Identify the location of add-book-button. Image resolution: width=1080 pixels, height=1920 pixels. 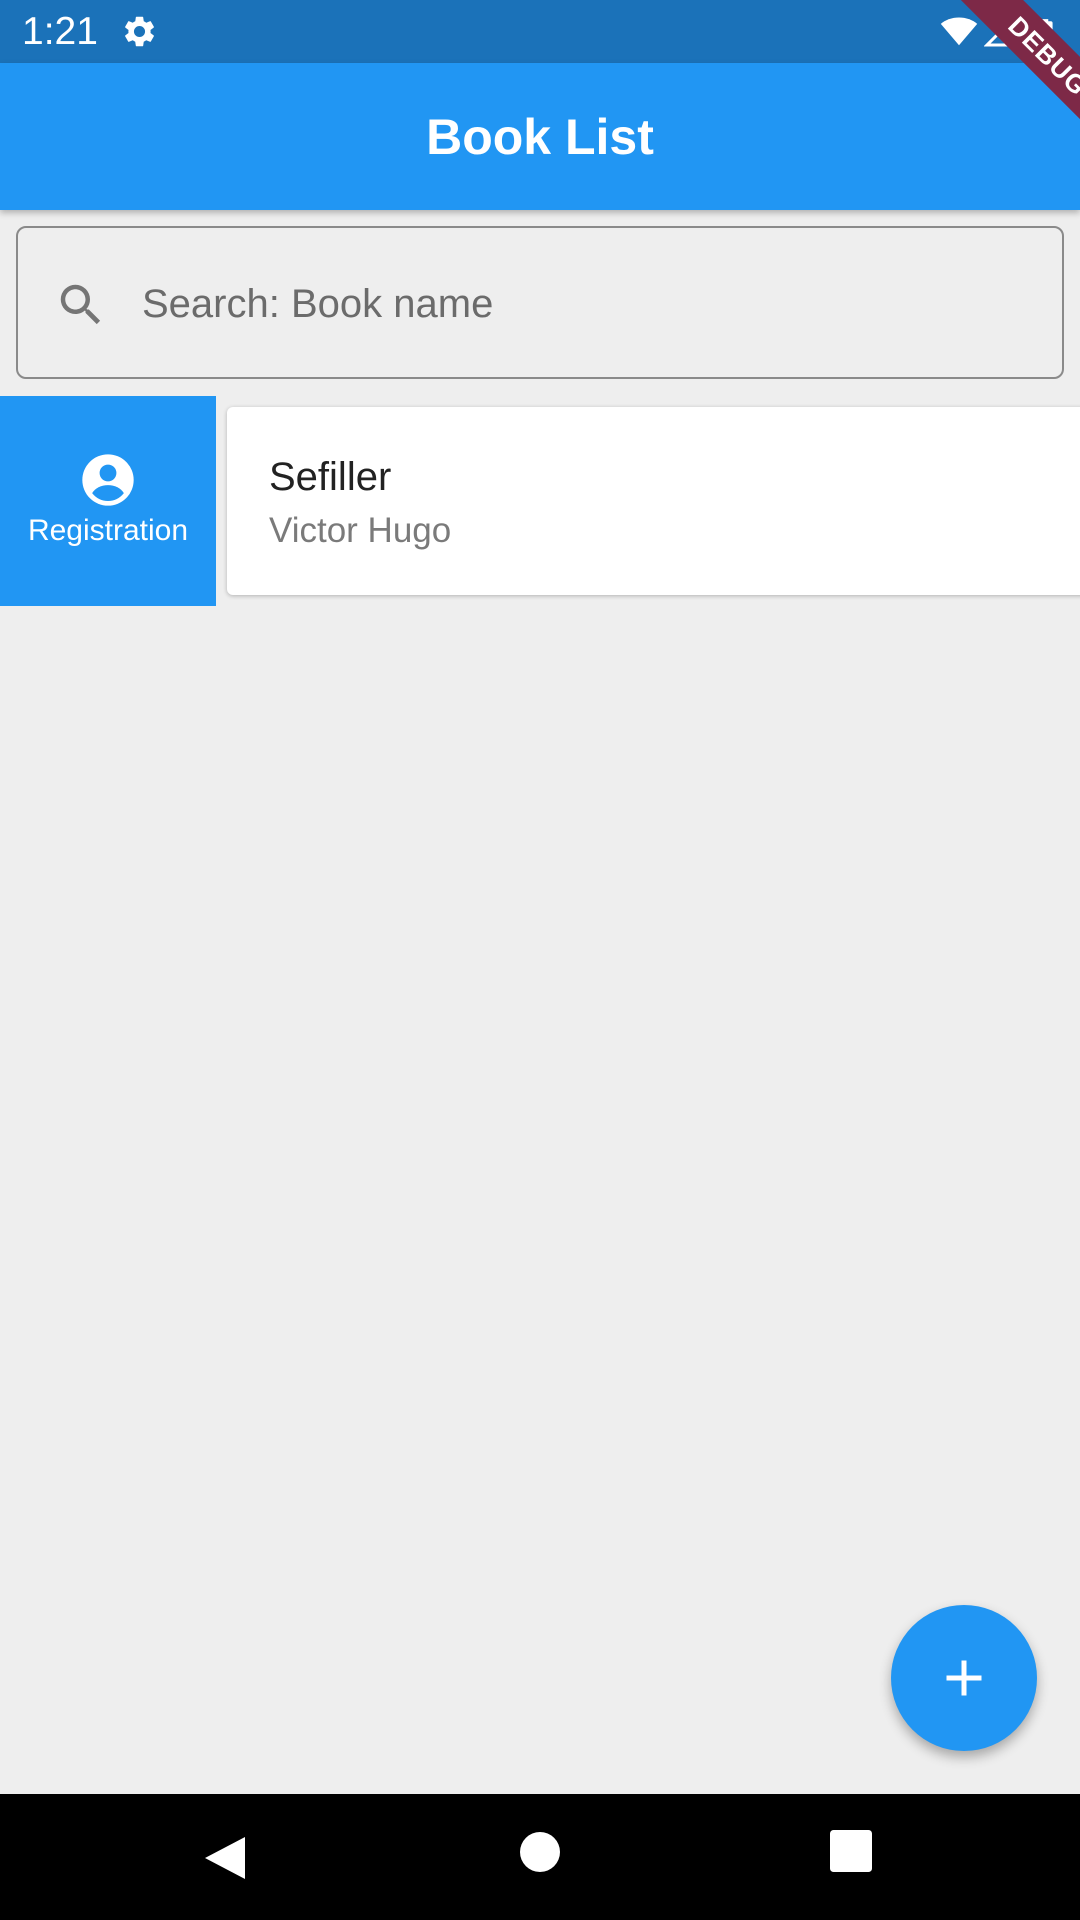
(964, 1678).